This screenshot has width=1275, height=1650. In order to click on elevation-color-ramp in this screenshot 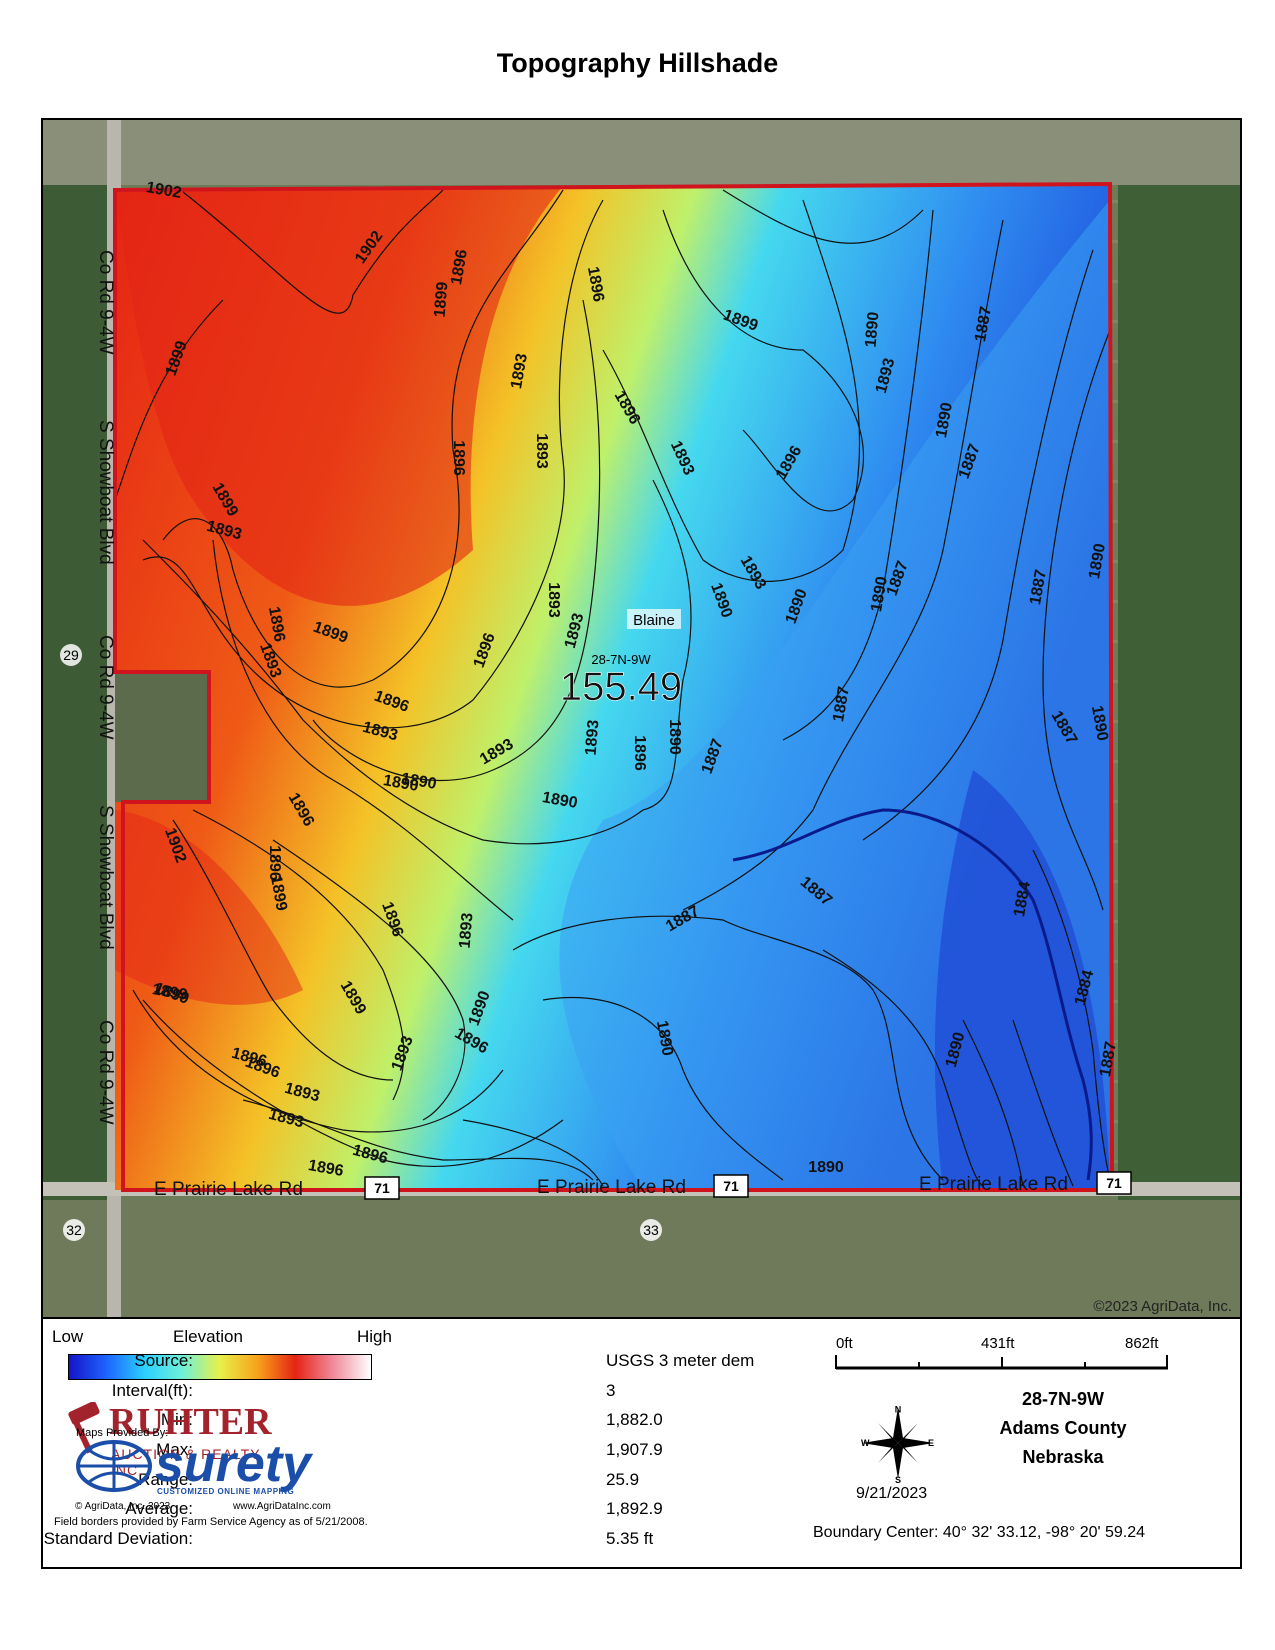, I will do `click(220, 1367)`.